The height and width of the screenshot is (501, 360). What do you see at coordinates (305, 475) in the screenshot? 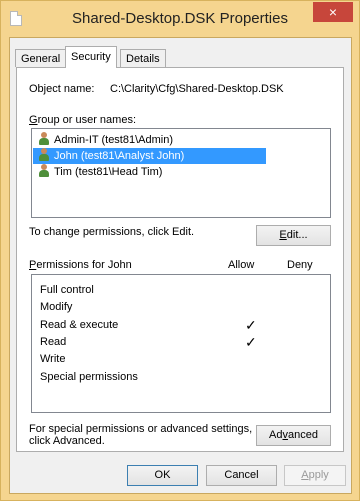
I see `apply-access-key: A` at bounding box center [305, 475].